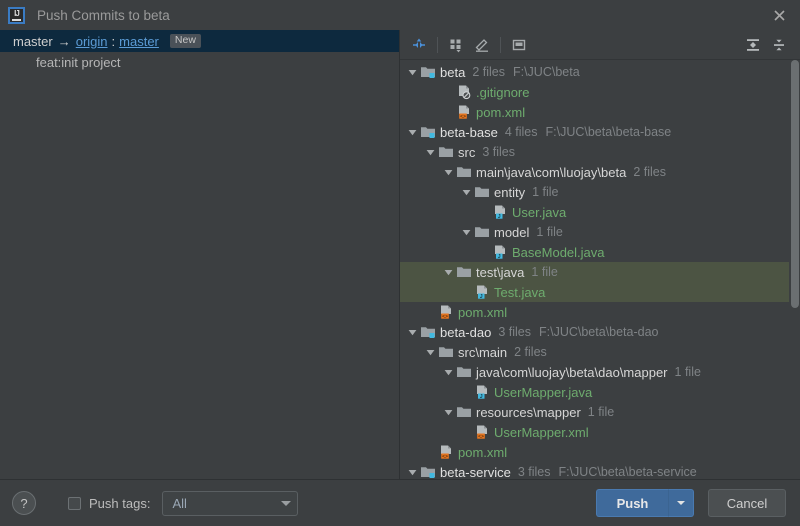 The height and width of the screenshot is (526, 800). What do you see at coordinates (600, 432) in the screenshot?
I see `tree-node: <> UserMapper.xml` at bounding box center [600, 432].